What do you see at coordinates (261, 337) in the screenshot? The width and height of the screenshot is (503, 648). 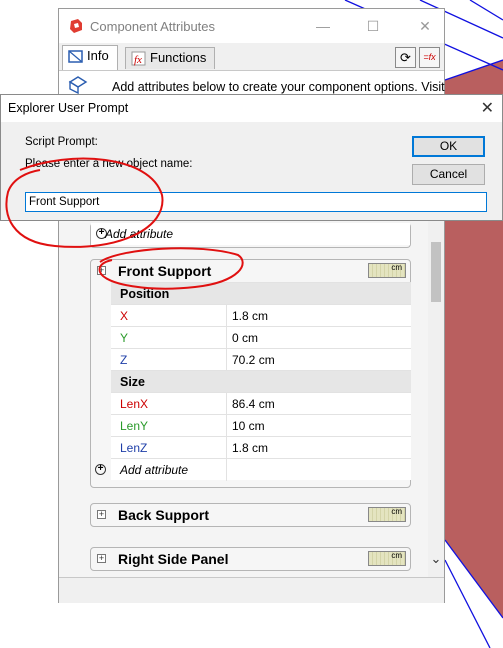 I see `attribute-row-y: Y 0 cm` at bounding box center [261, 337].